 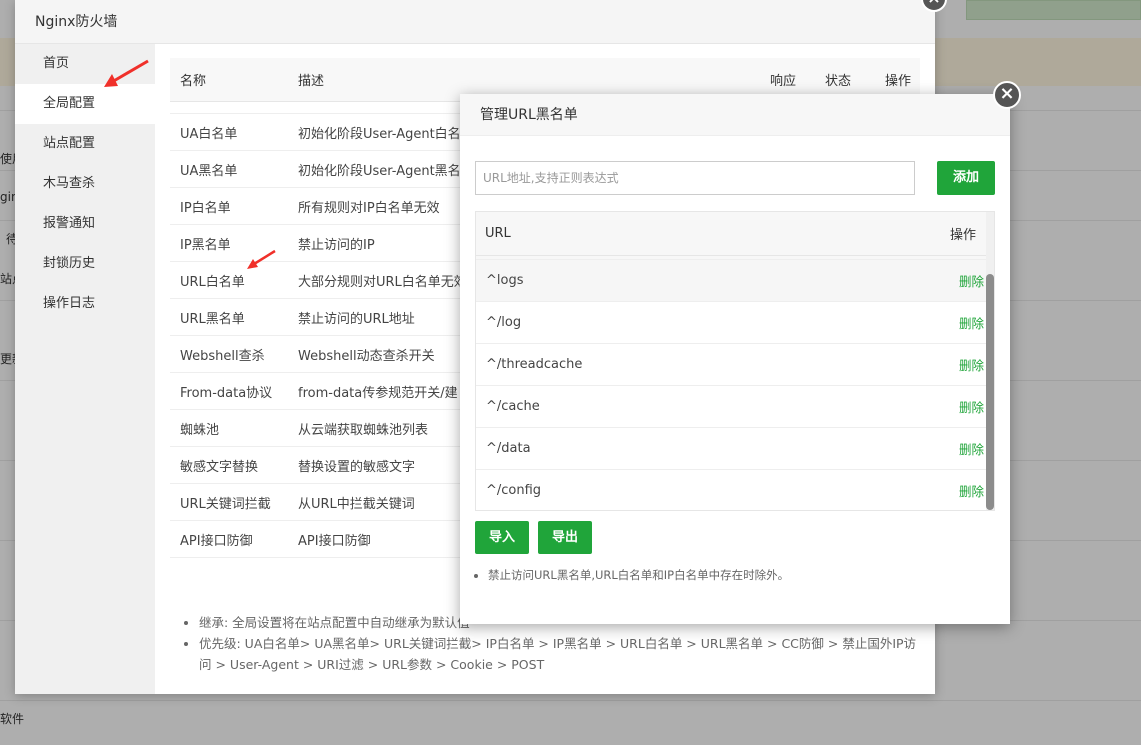 I want to click on header-desc: 描述, so click(x=311, y=81).